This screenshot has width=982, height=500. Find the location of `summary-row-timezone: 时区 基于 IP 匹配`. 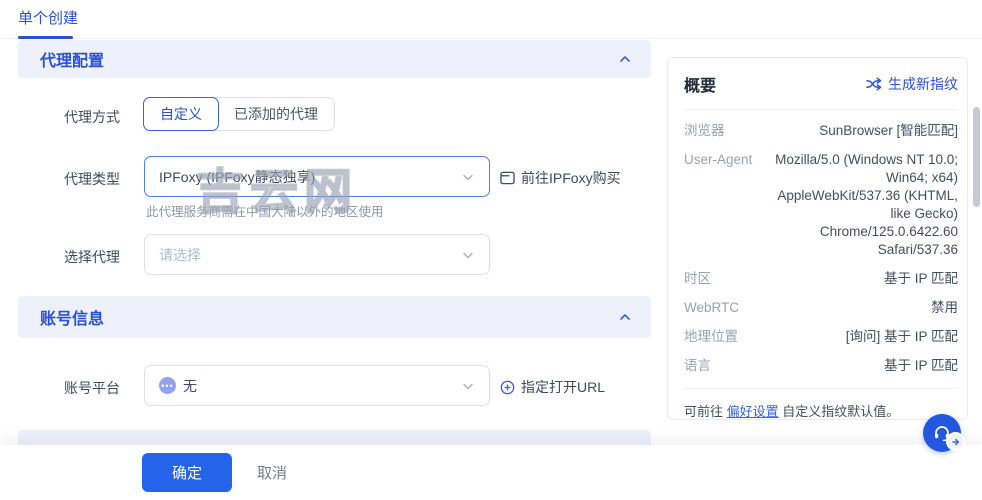

summary-row-timezone: 时区 基于 IP 匹配 is located at coordinates (821, 279).